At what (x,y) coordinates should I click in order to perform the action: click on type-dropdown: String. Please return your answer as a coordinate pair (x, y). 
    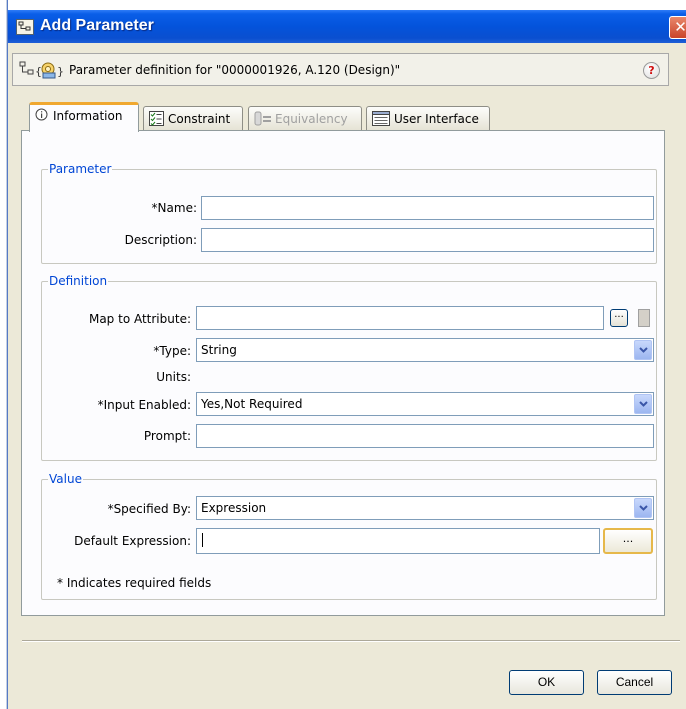
    Looking at the image, I should click on (425, 350).